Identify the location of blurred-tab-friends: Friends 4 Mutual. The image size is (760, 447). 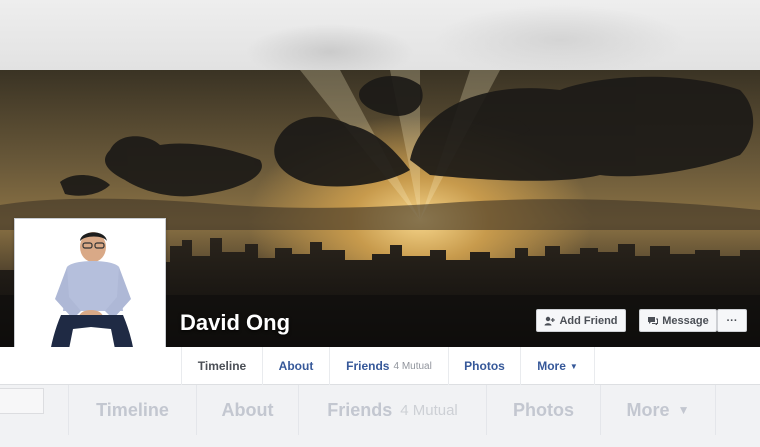
(392, 410).